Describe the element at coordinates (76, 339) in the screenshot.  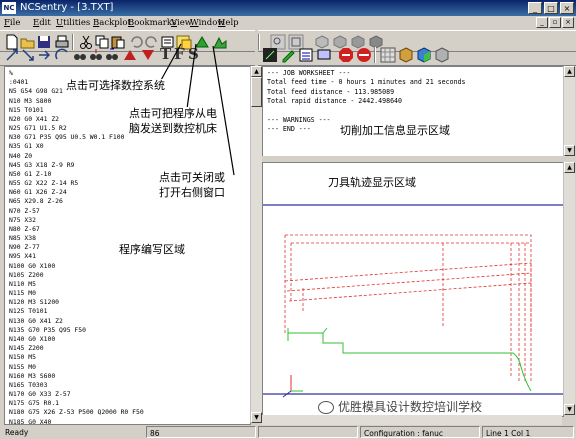
I see `code-line: N140 G0 X100` at that location.